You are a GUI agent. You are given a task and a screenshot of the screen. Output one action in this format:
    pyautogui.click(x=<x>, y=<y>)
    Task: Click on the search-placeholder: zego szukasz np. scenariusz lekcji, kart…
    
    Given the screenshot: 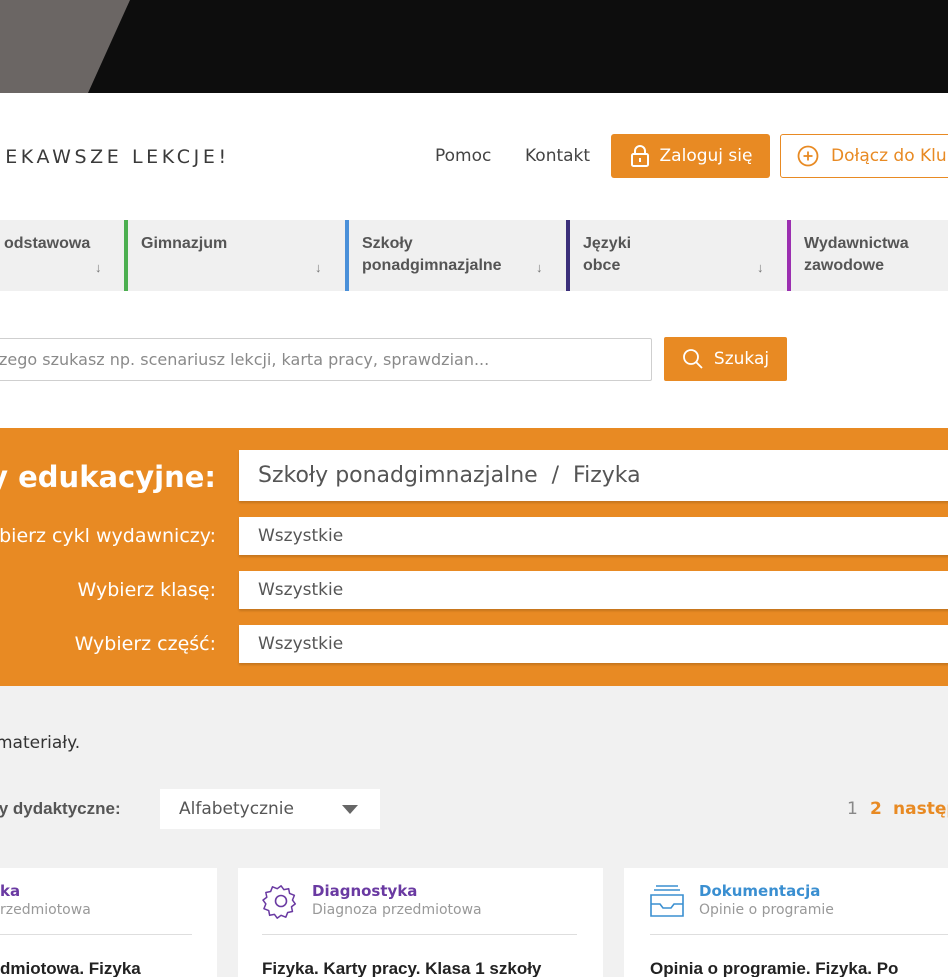 What is the action you would take?
    pyautogui.click(x=245, y=359)
    